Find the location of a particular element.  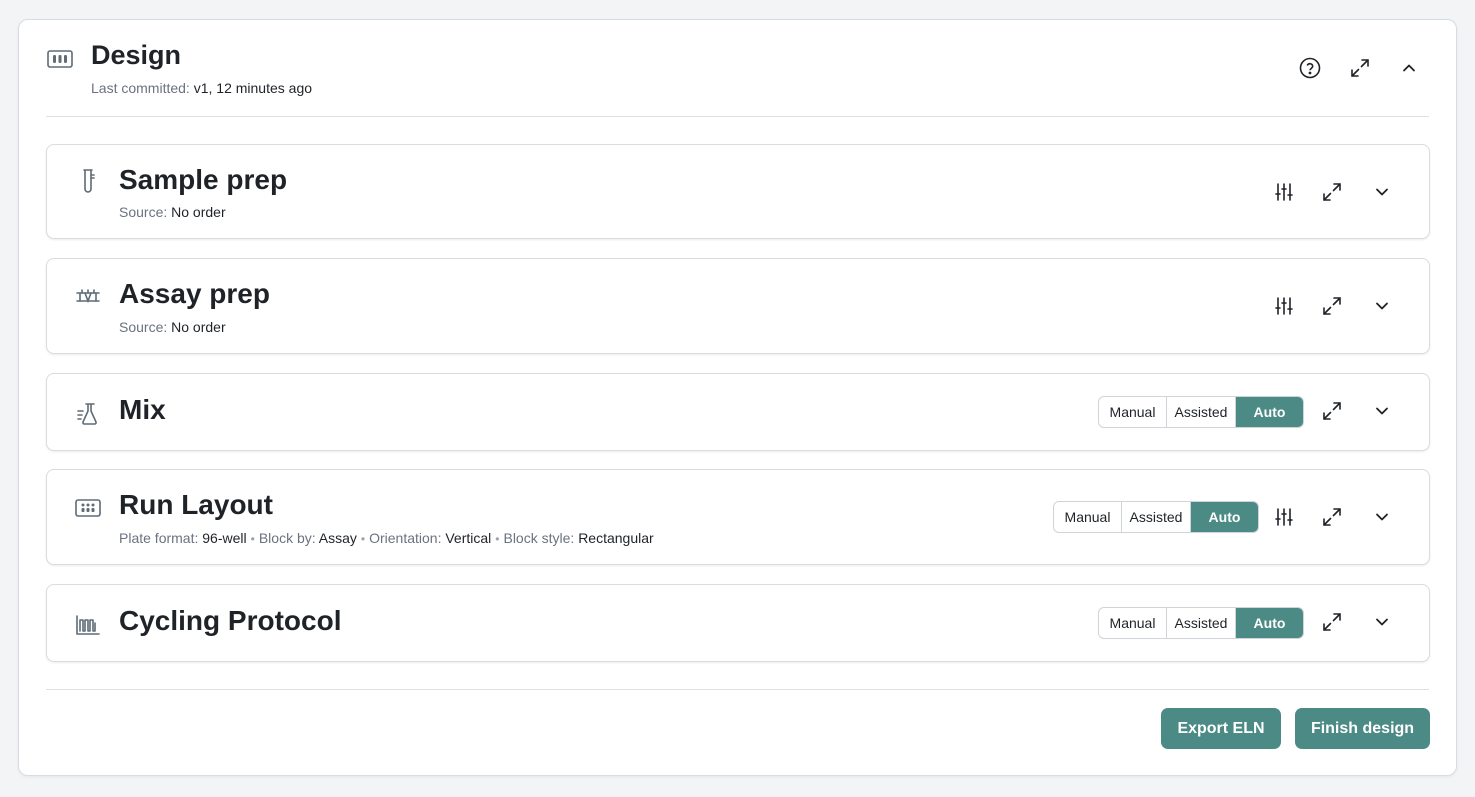

section-cycling-protocol: Cycling Protocol Manual Assisted Auto is located at coordinates (738, 623).